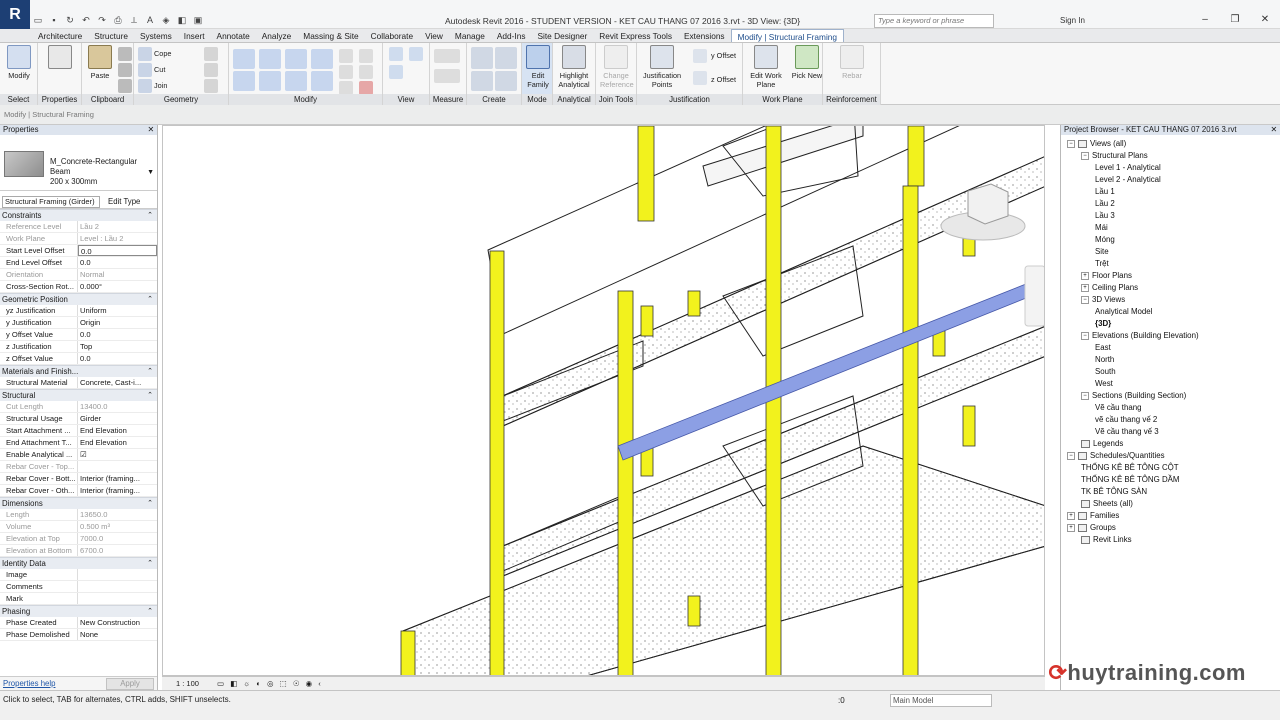 Image resolution: width=1280 pixels, height=720 pixels. I want to click on tab-insert: Insert, so click(194, 35).